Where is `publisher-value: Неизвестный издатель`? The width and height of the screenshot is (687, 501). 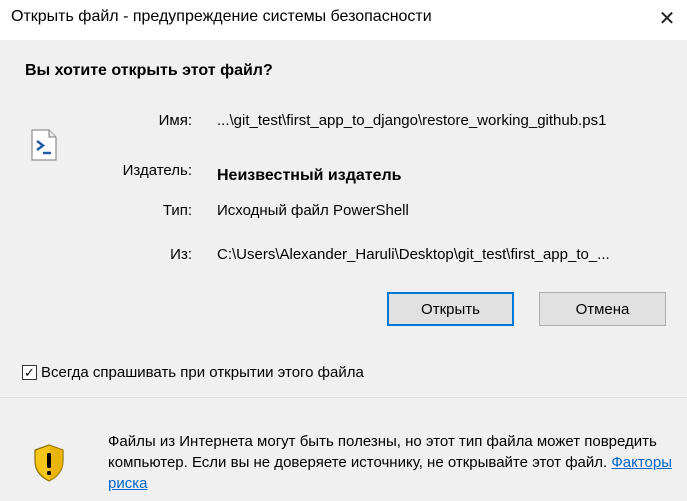 publisher-value: Неизвестный издатель is located at coordinates (309, 175).